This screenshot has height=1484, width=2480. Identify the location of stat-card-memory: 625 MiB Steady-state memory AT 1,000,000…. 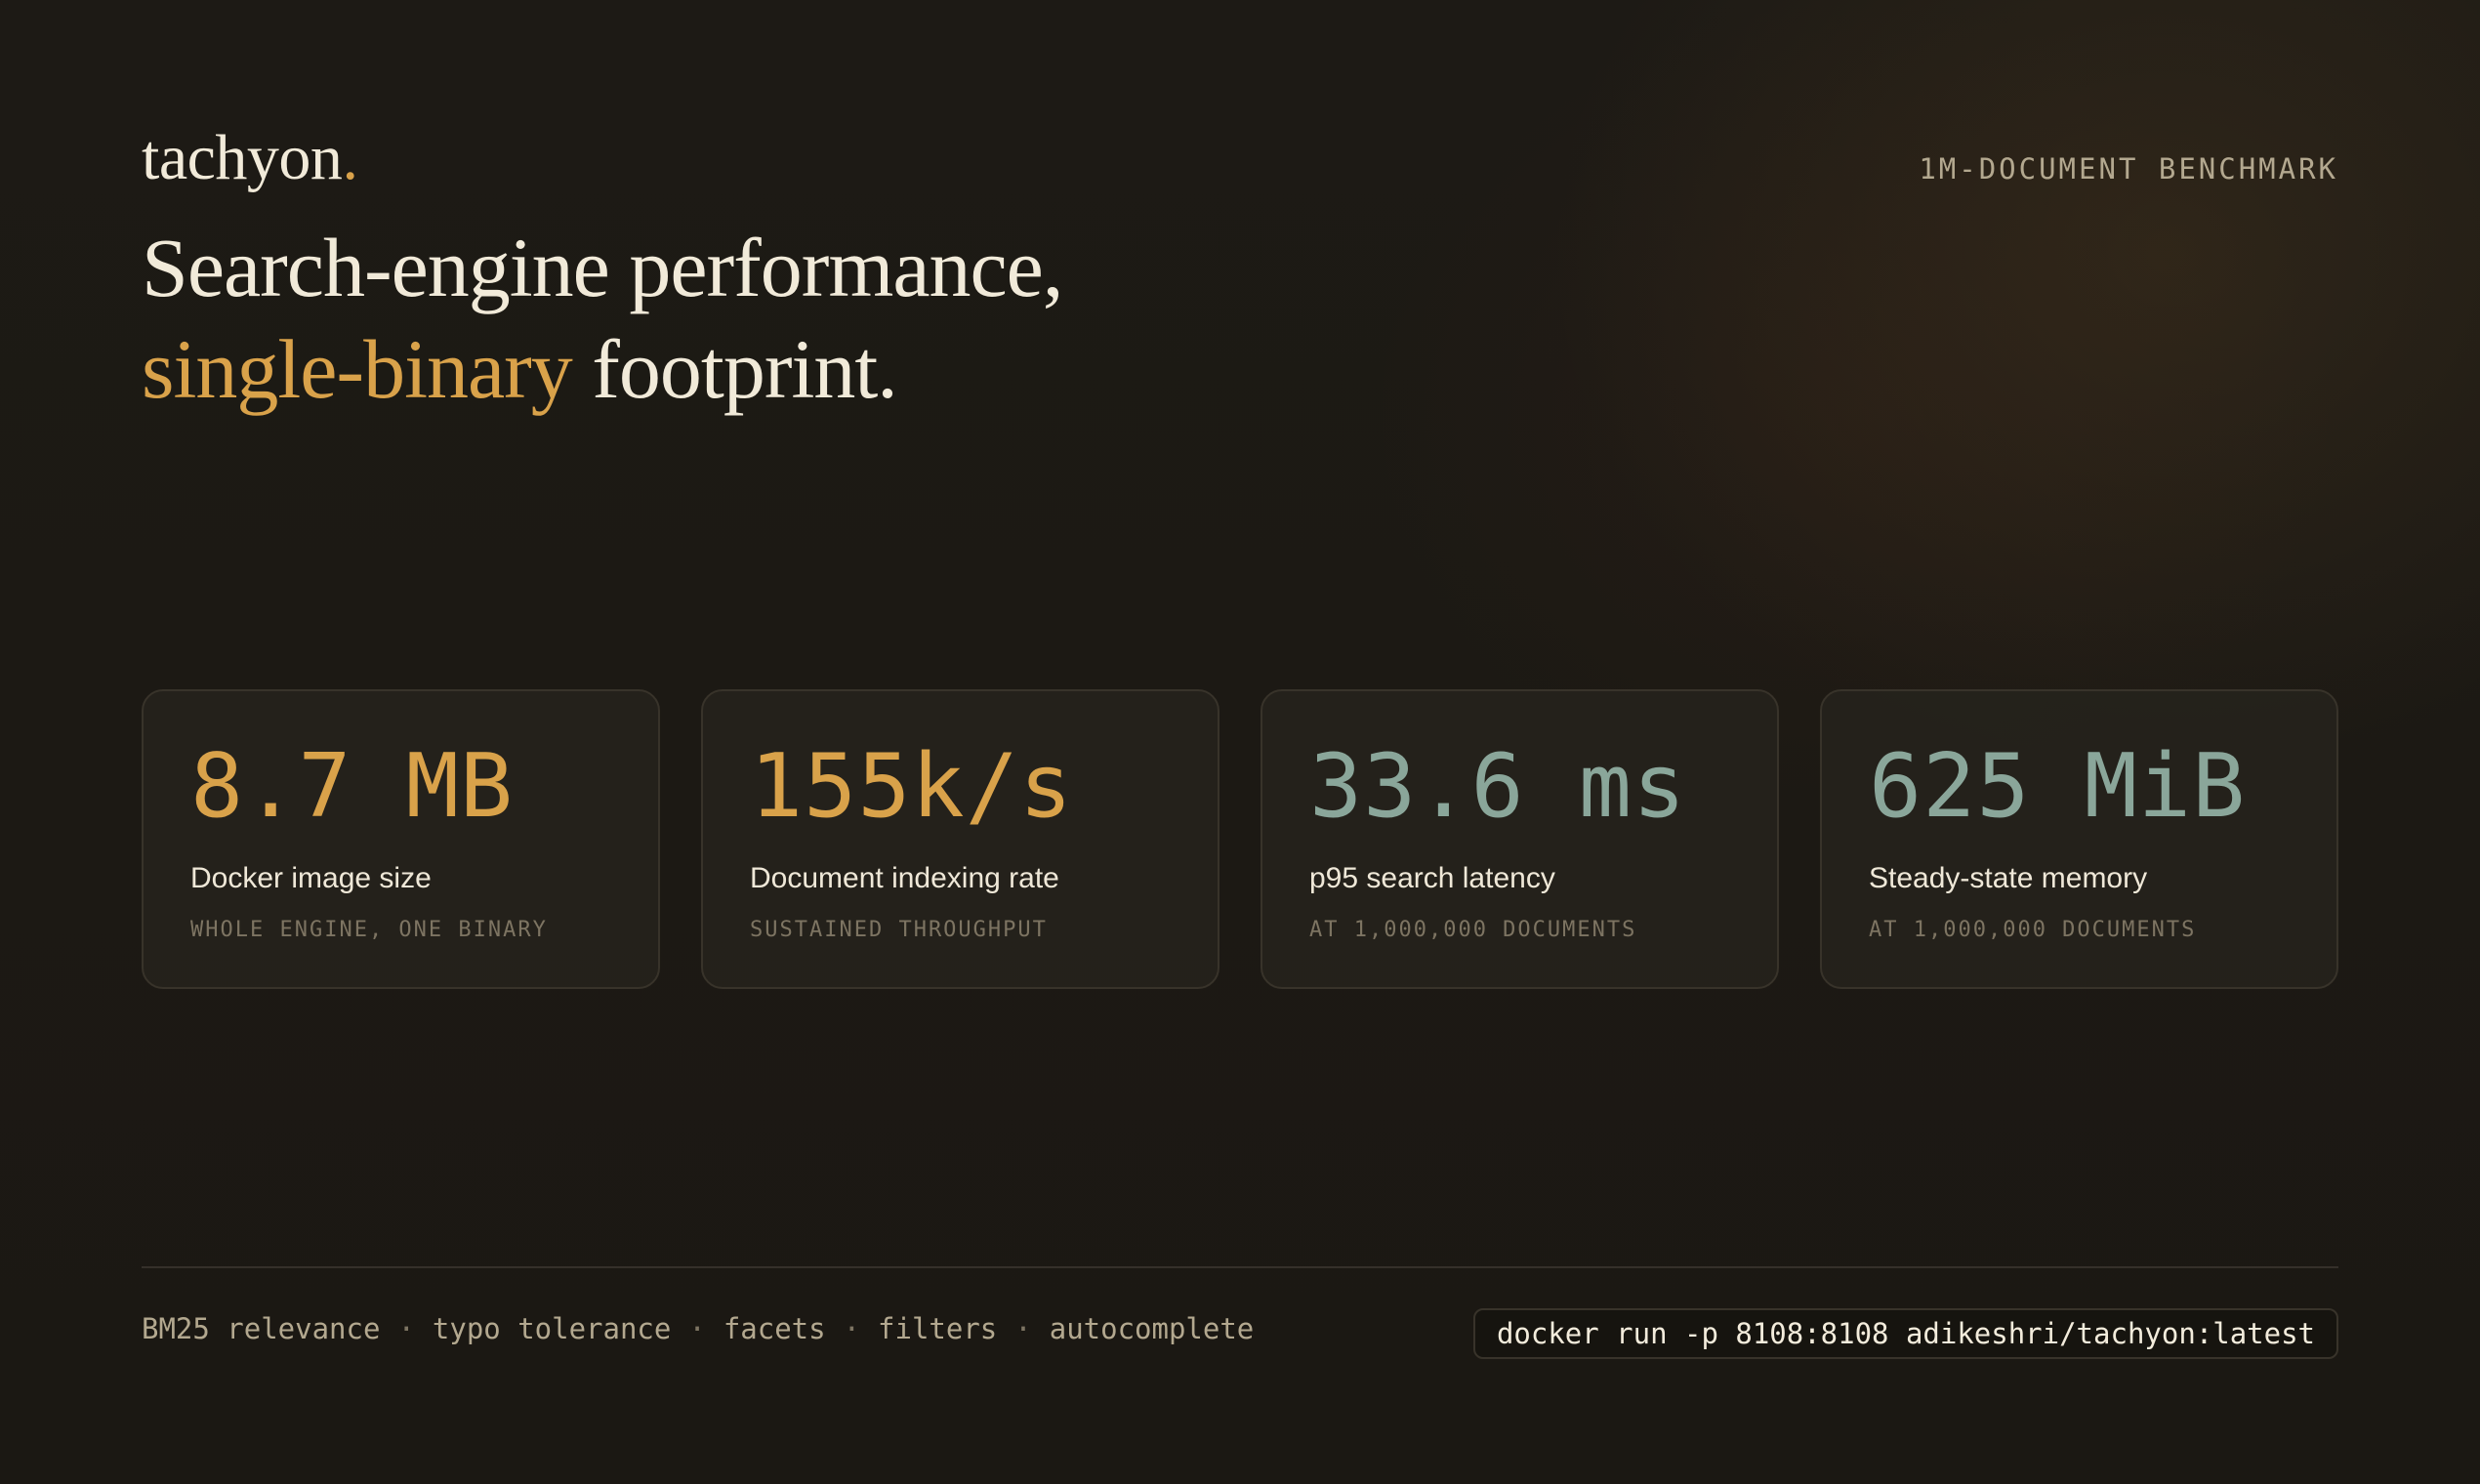
(2079, 839).